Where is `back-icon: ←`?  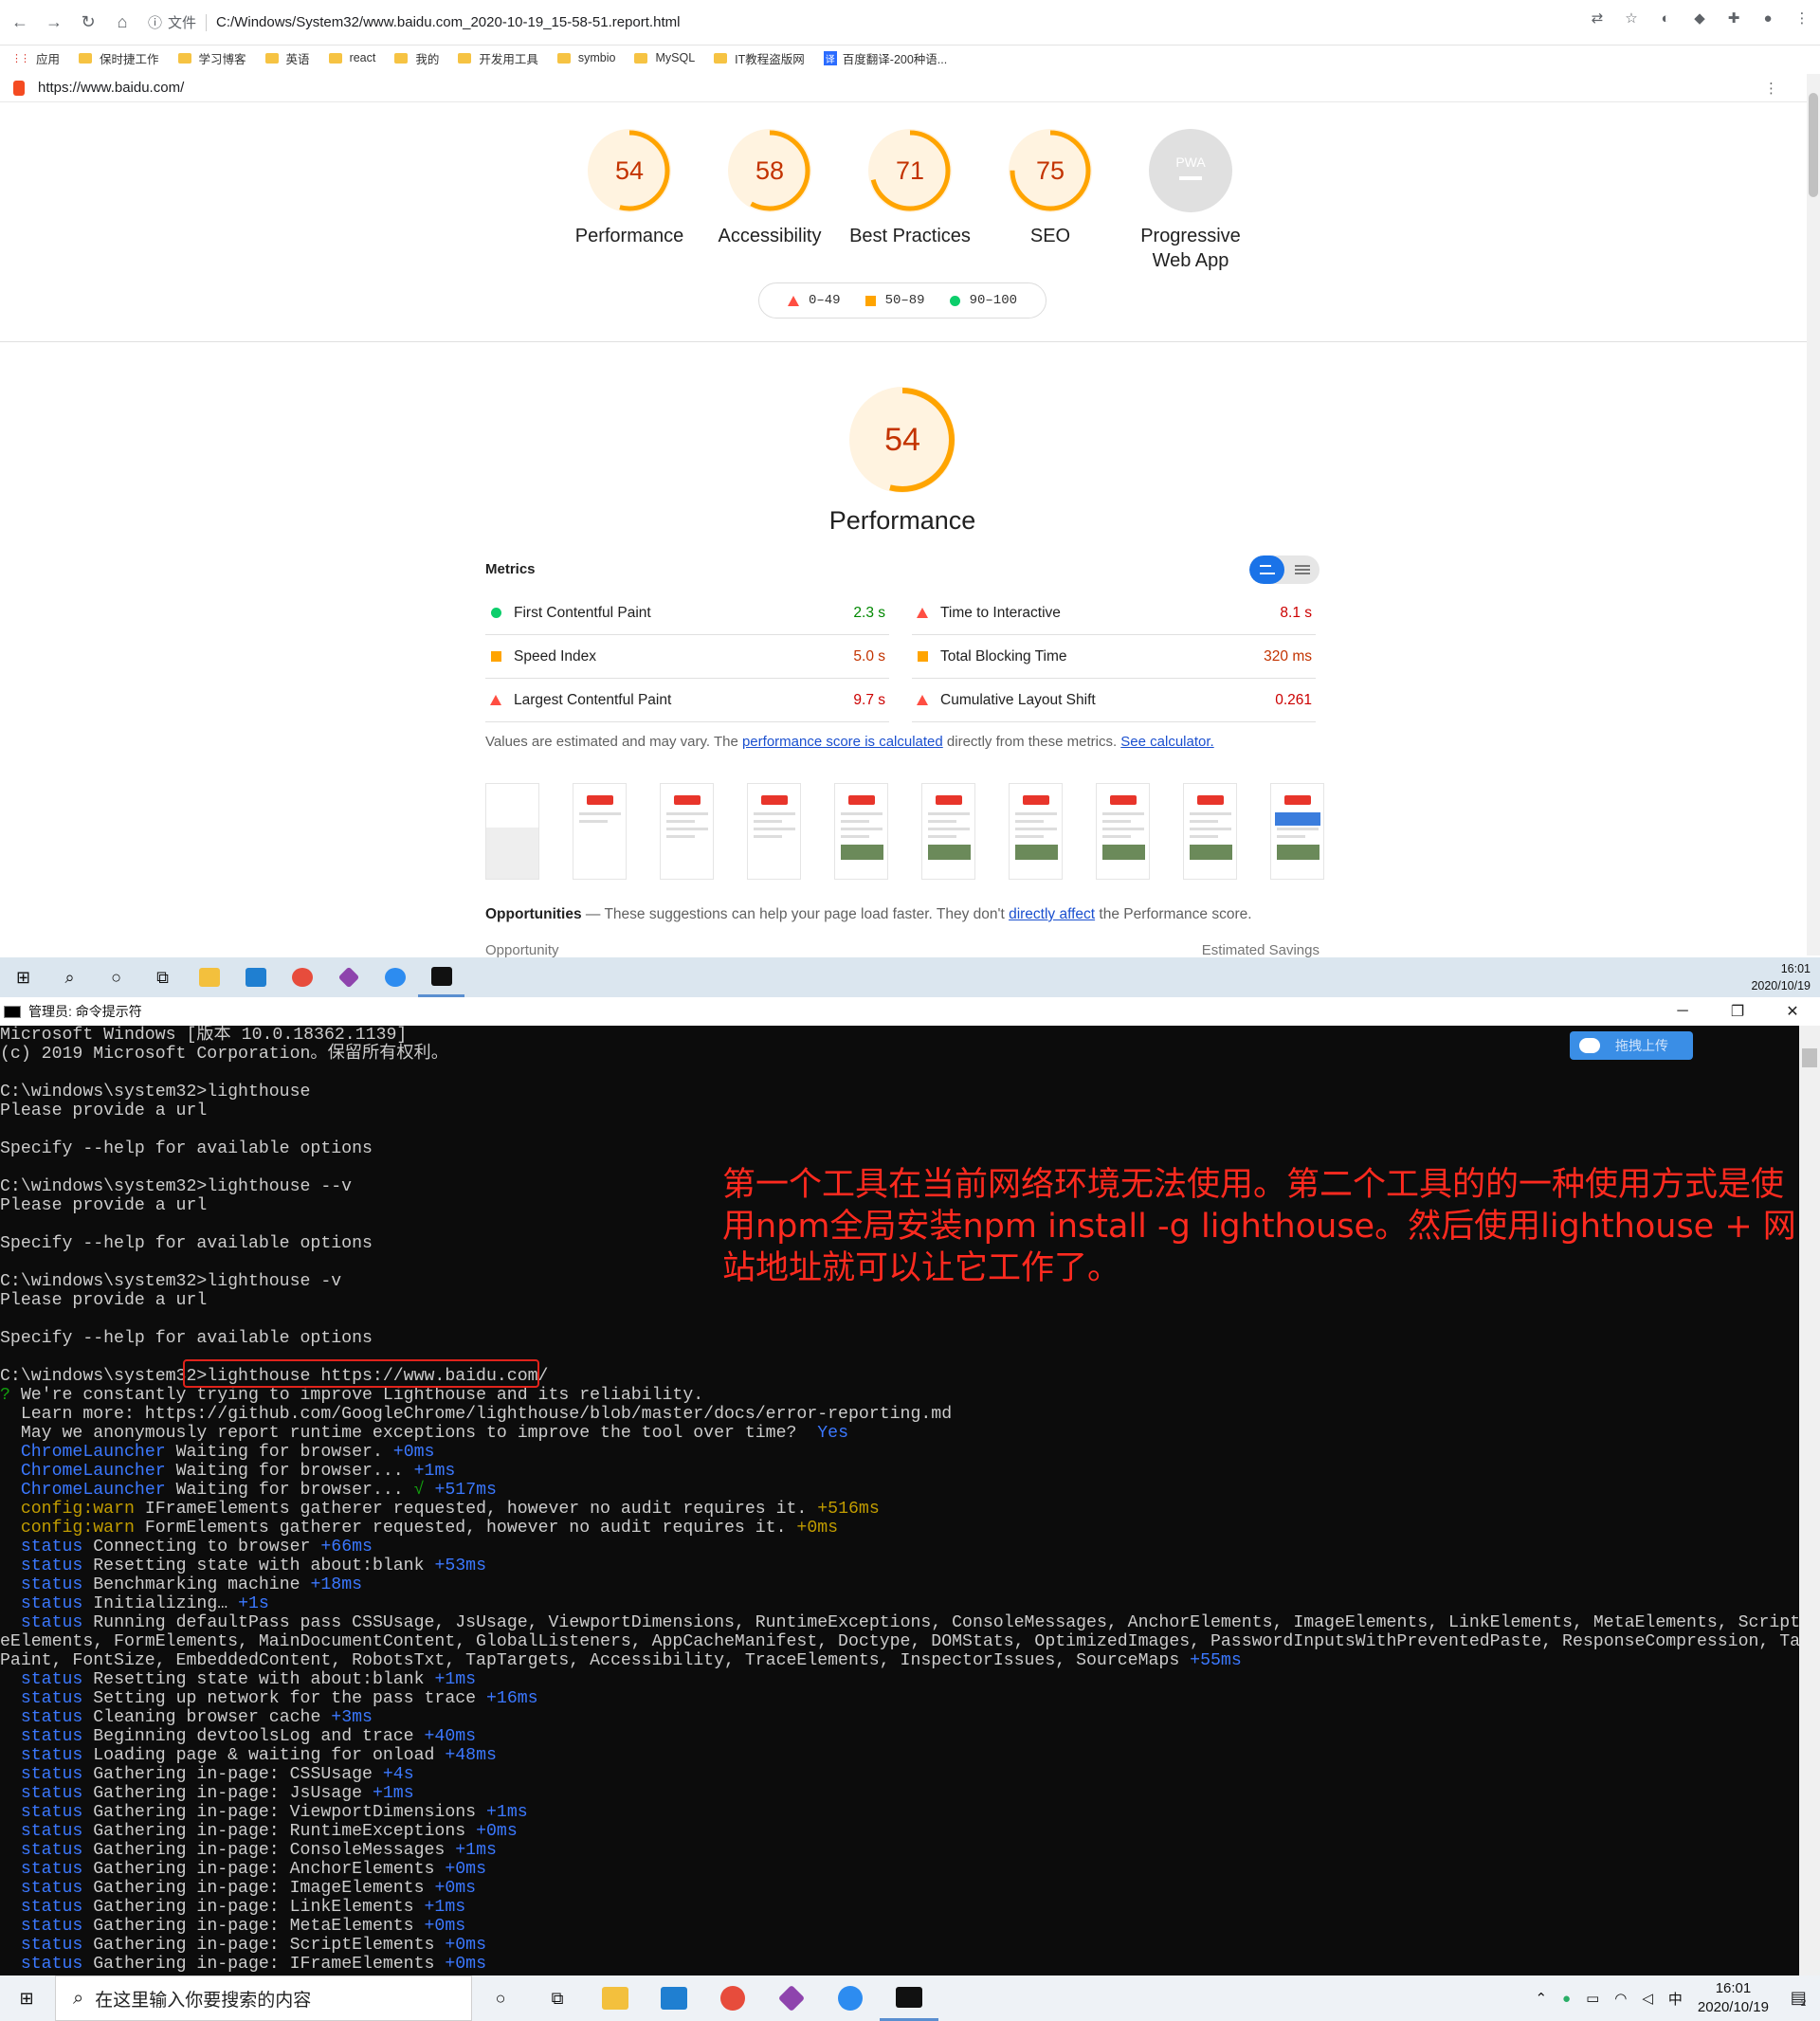
back-icon: ← is located at coordinates (20, 23).